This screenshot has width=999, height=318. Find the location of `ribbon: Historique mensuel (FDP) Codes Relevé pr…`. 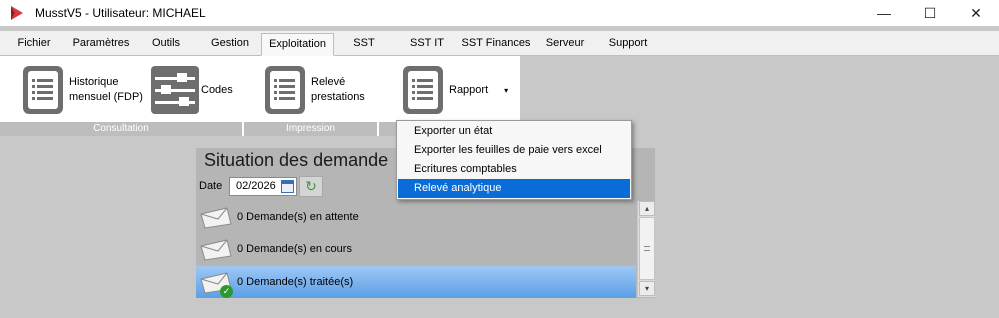

ribbon: Historique mensuel (FDP) Codes Relevé pr… is located at coordinates (260, 89).